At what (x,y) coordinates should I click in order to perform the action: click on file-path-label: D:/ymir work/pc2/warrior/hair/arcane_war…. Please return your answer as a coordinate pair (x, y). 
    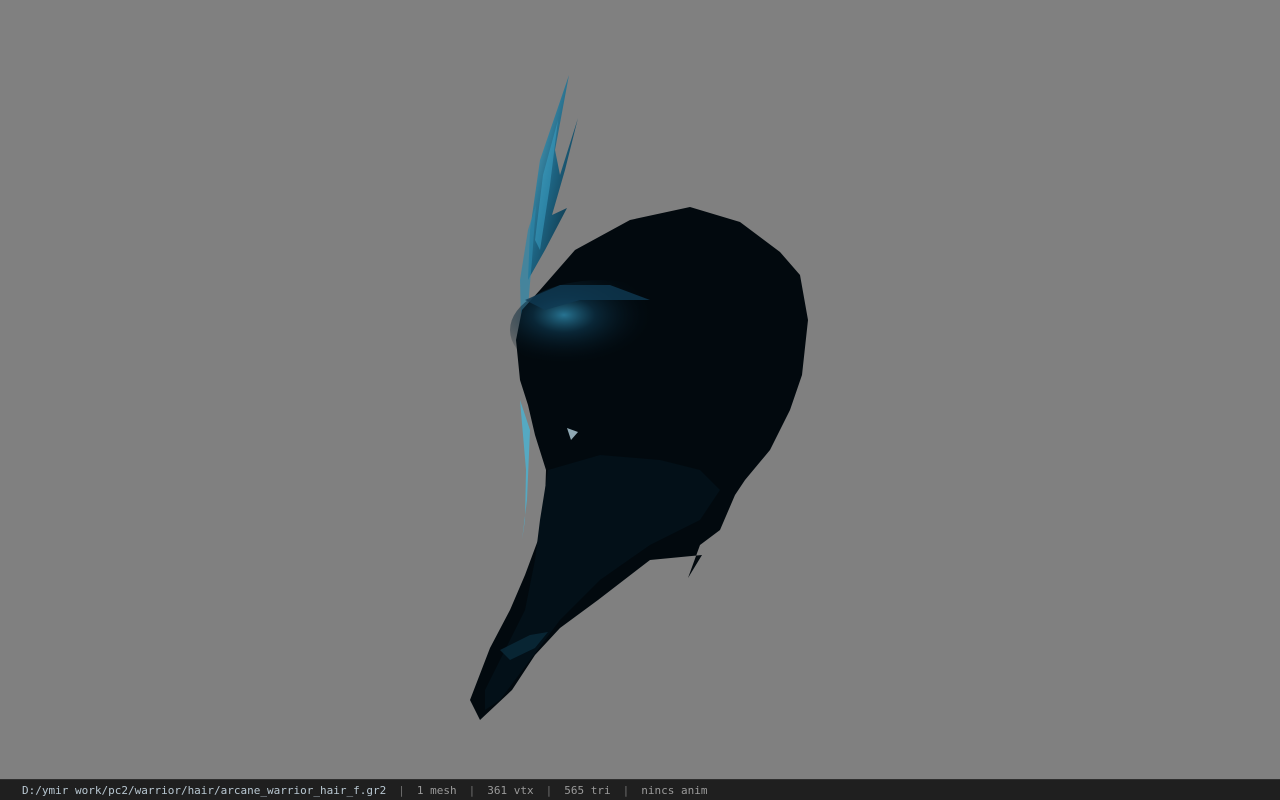
    Looking at the image, I should click on (204, 790).